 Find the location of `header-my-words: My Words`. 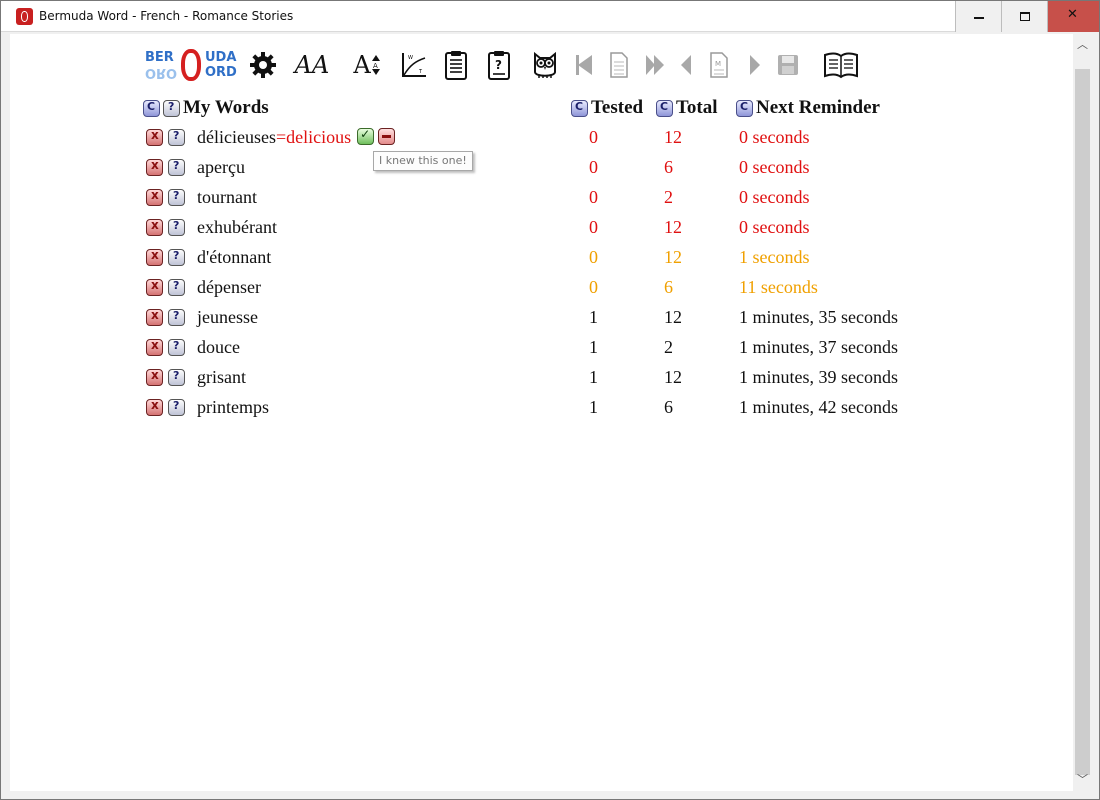

header-my-words: My Words is located at coordinates (206, 108).